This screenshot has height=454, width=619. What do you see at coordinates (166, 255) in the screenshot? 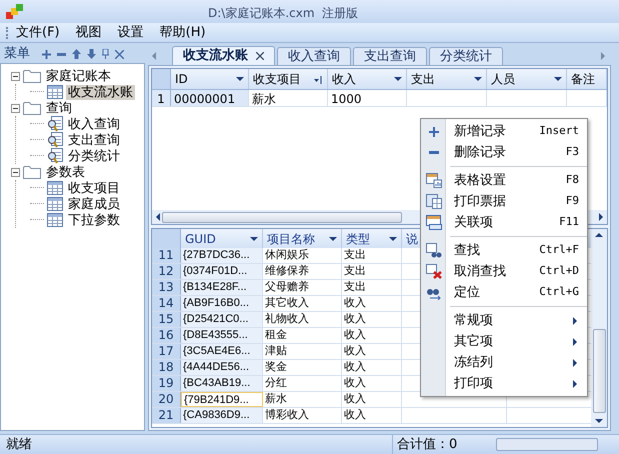
I see `row-number: 11` at bounding box center [166, 255].